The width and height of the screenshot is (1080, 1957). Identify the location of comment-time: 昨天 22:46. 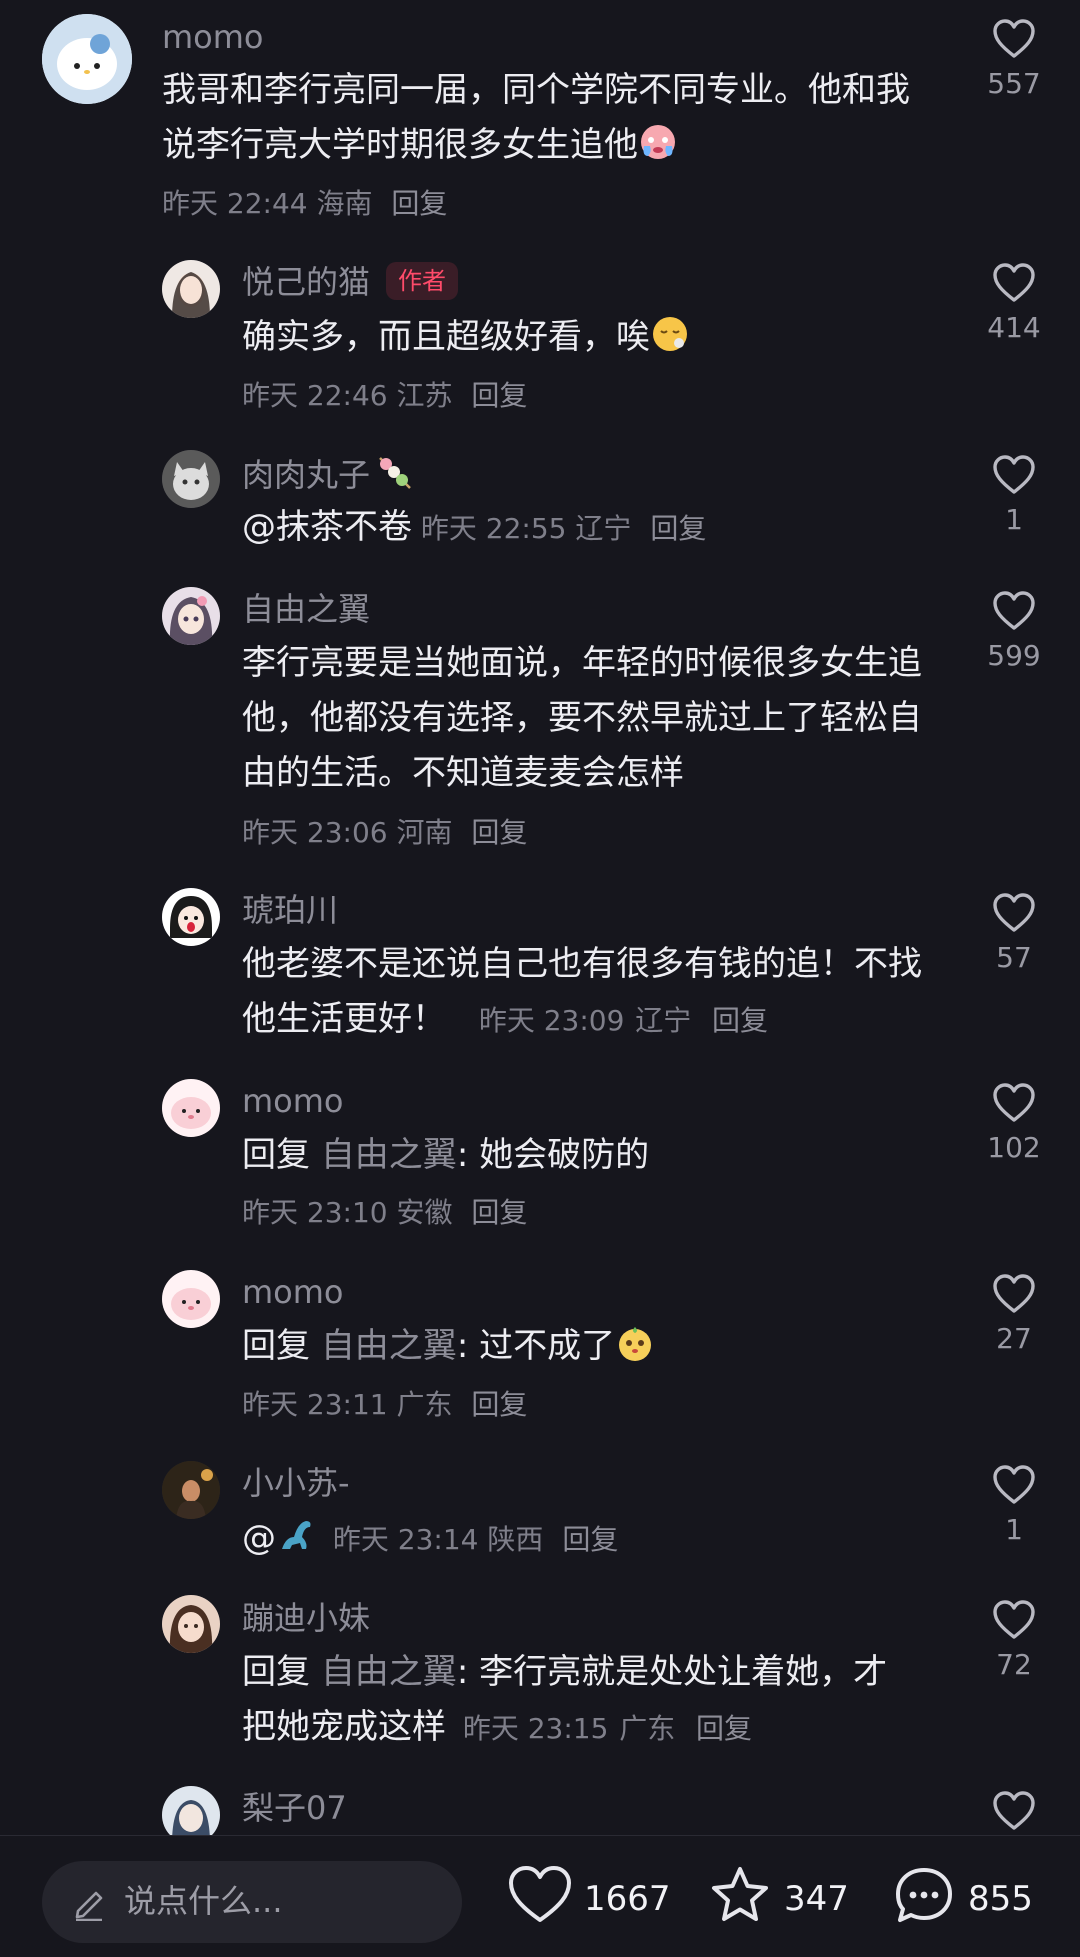
(315, 395).